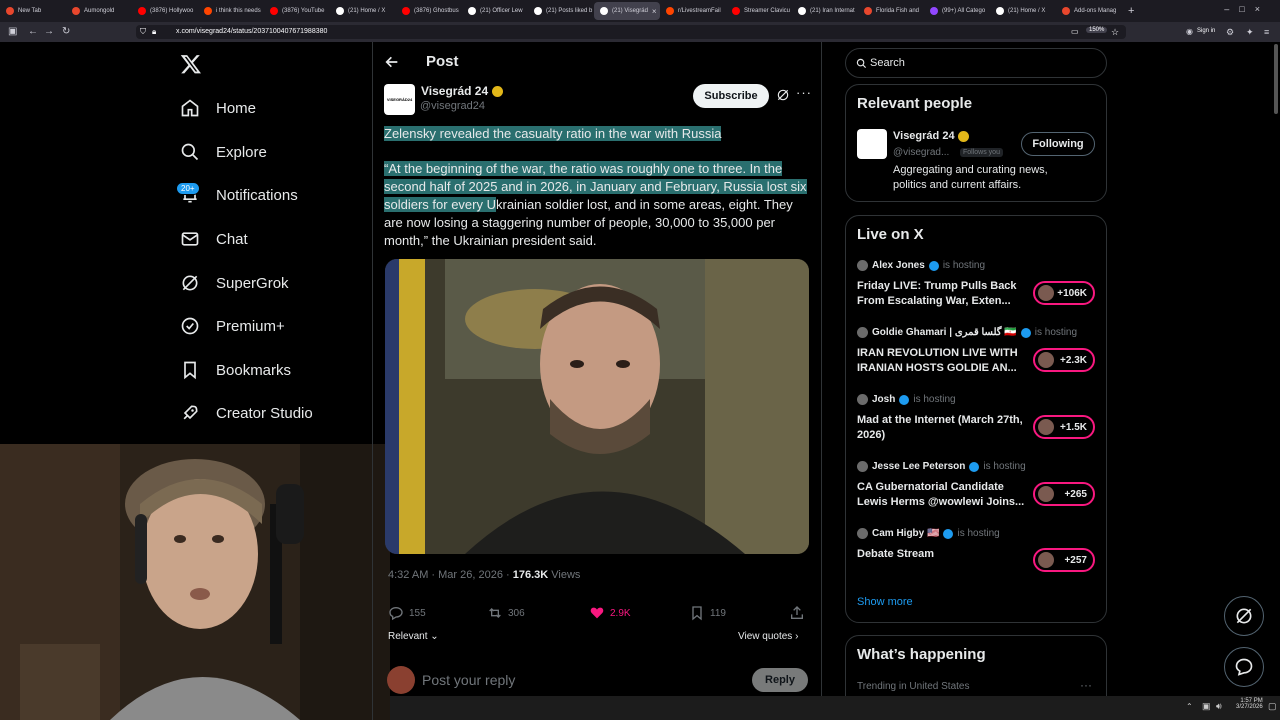 Image resolution: width=1280 pixels, height=720 pixels. What do you see at coordinates (1206, 31) in the screenshot?
I see `sign-in-link: Sign in` at bounding box center [1206, 31].